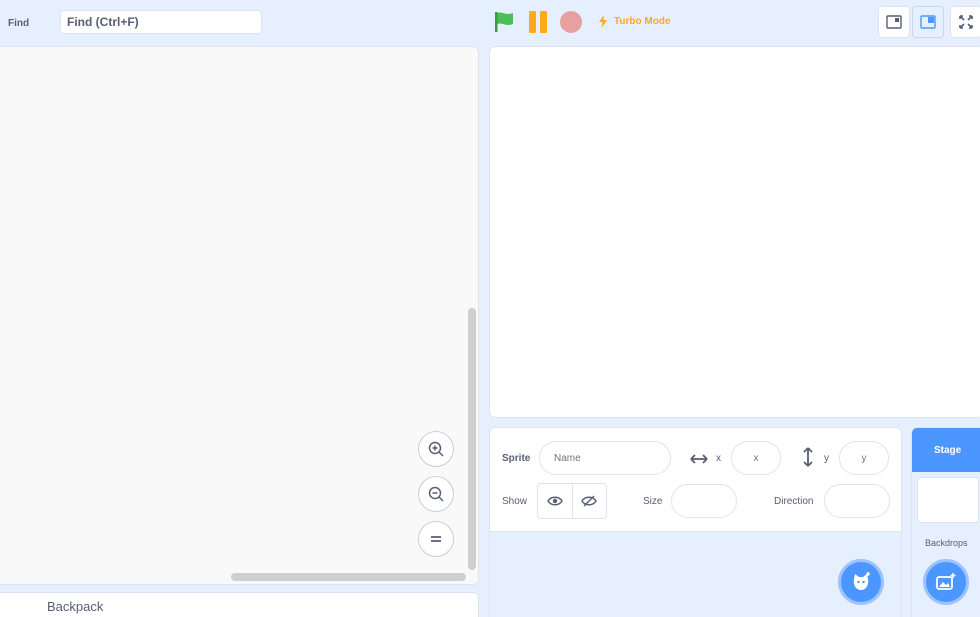  I want to click on eye-icon, so click(554, 501).